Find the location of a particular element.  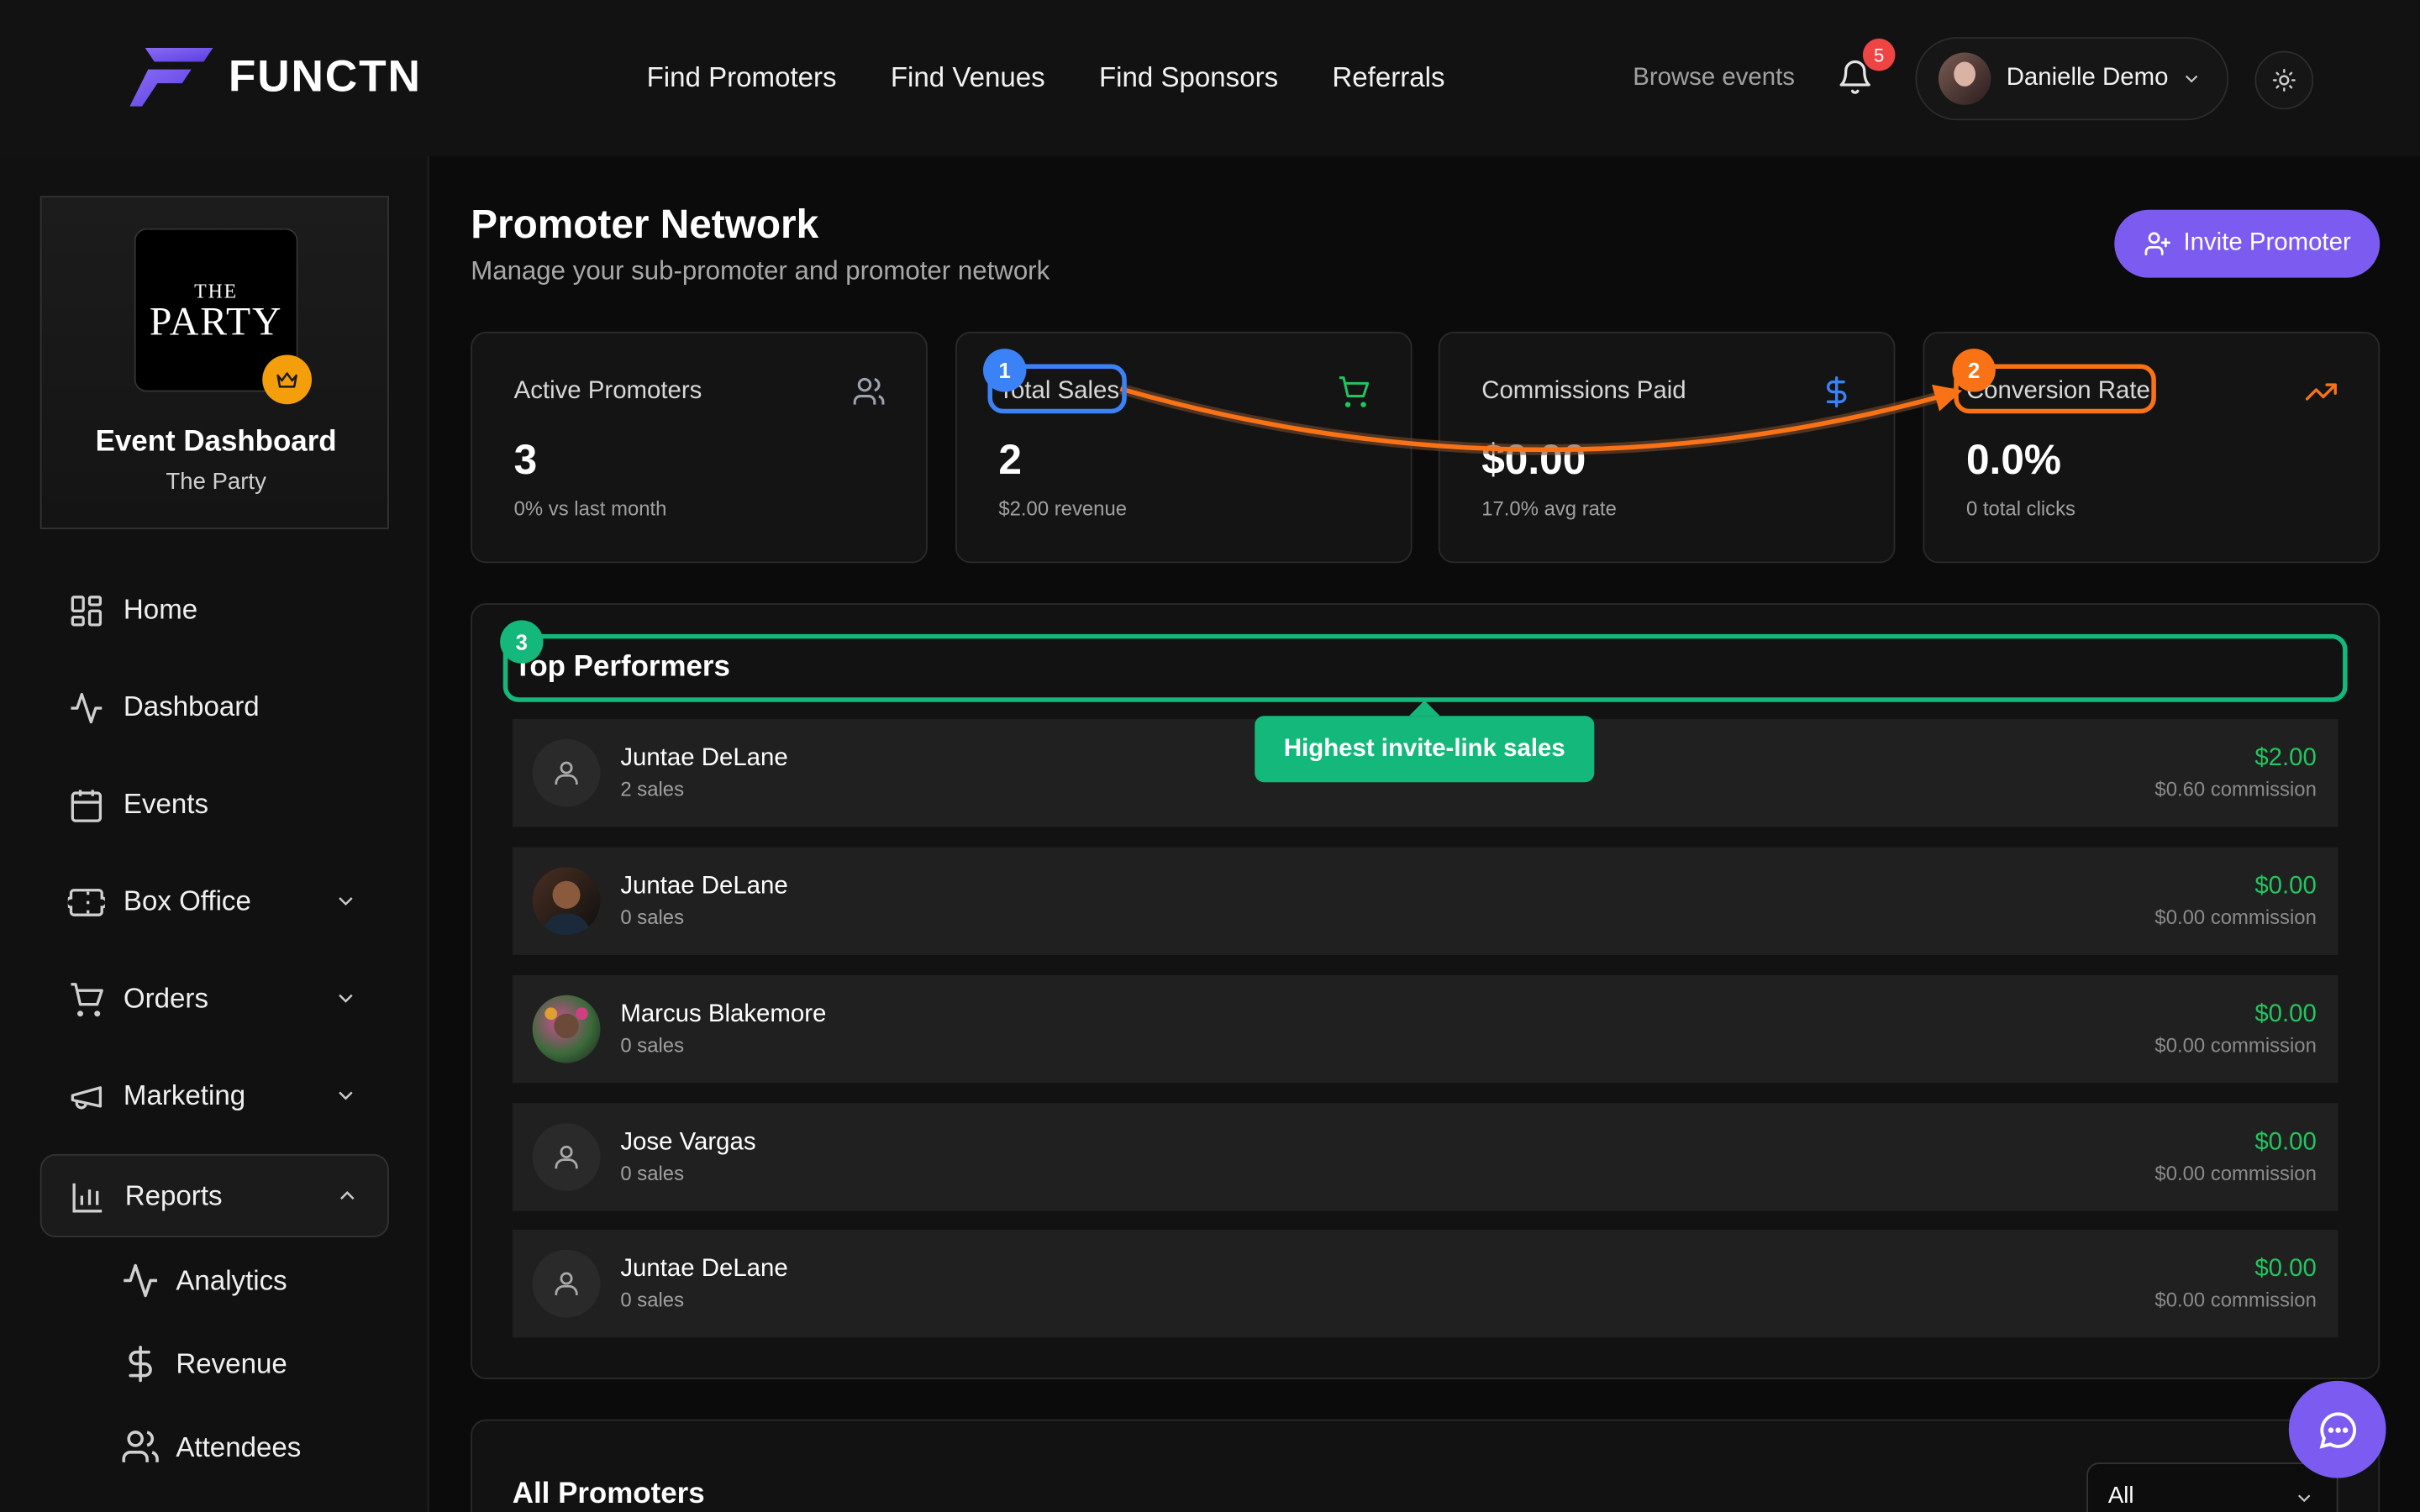

tooltip-arrow is located at coordinates (1424, 708).